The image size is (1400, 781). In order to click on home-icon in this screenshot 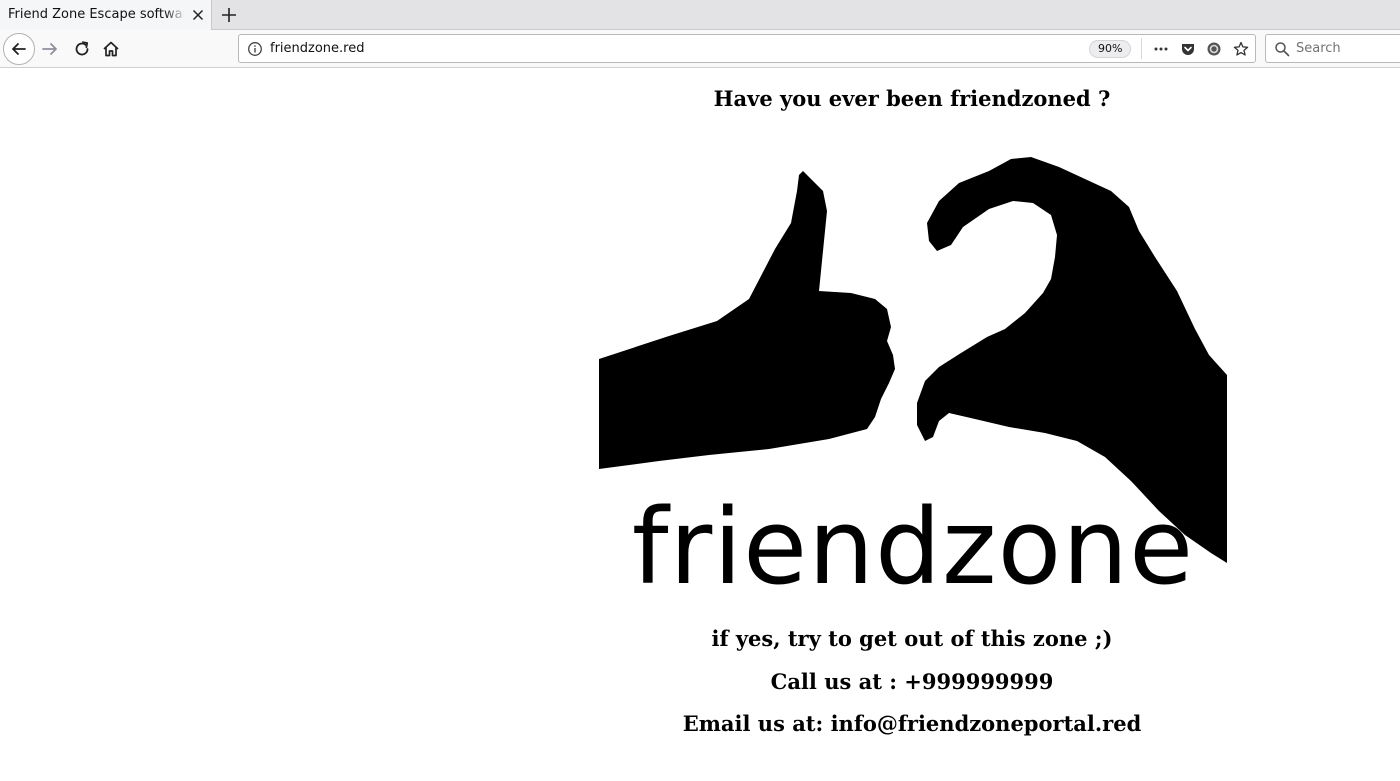, I will do `click(111, 49)`.